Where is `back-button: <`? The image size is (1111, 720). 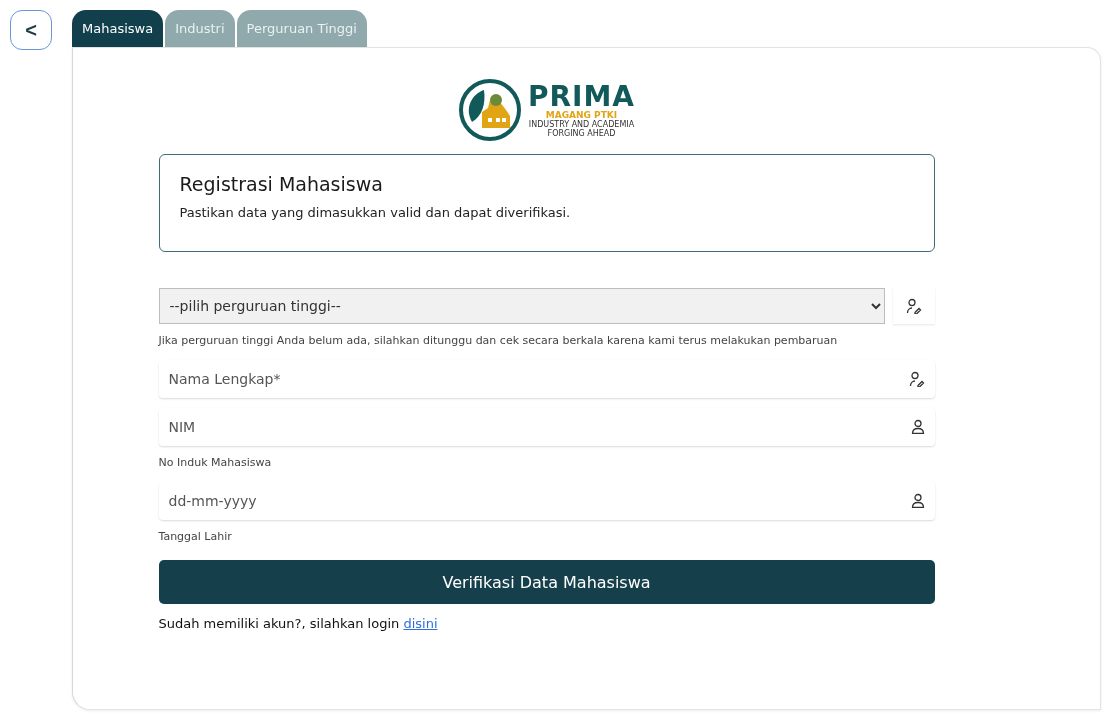 back-button: < is located at coordinates (31, 30).